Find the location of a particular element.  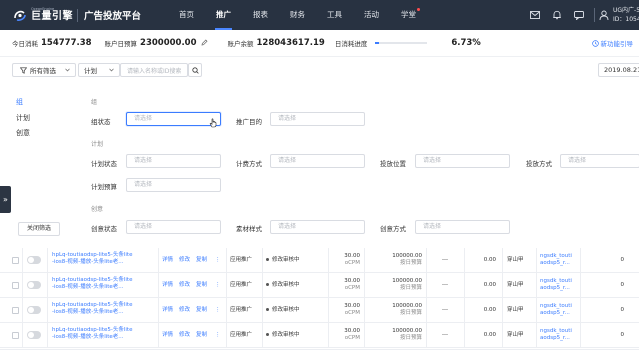

level-select: 计划 is located at coordinates (99, 70).